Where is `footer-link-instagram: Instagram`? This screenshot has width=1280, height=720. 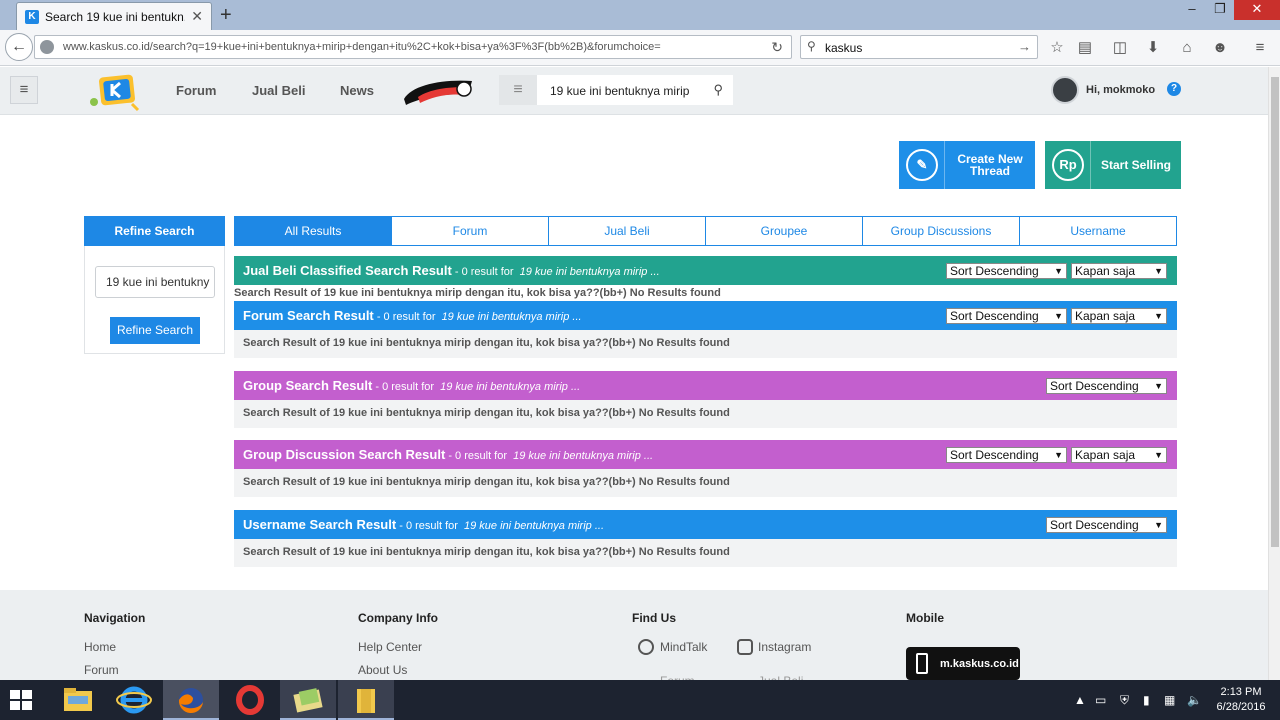
footer-link-instagram: Instagram is located at coordinates (784, 647).